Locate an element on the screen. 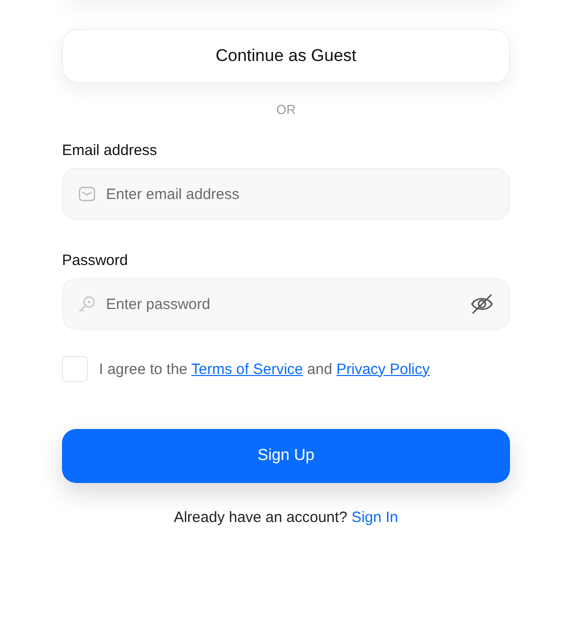 This screenshot has width=572, height=629. input-field: Enter password is located at coordinates (286, 304).